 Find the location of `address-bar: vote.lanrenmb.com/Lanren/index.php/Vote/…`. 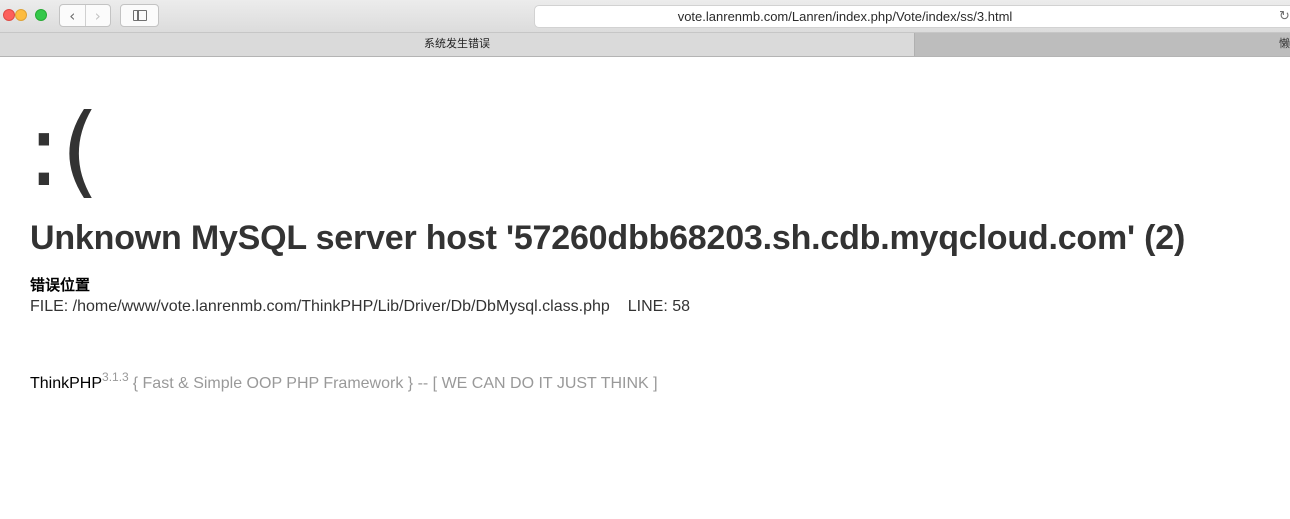

address-bar: vote.lanrenmb.com/Lanren/index.php/Vote/… is located at coordinates (912, 16).